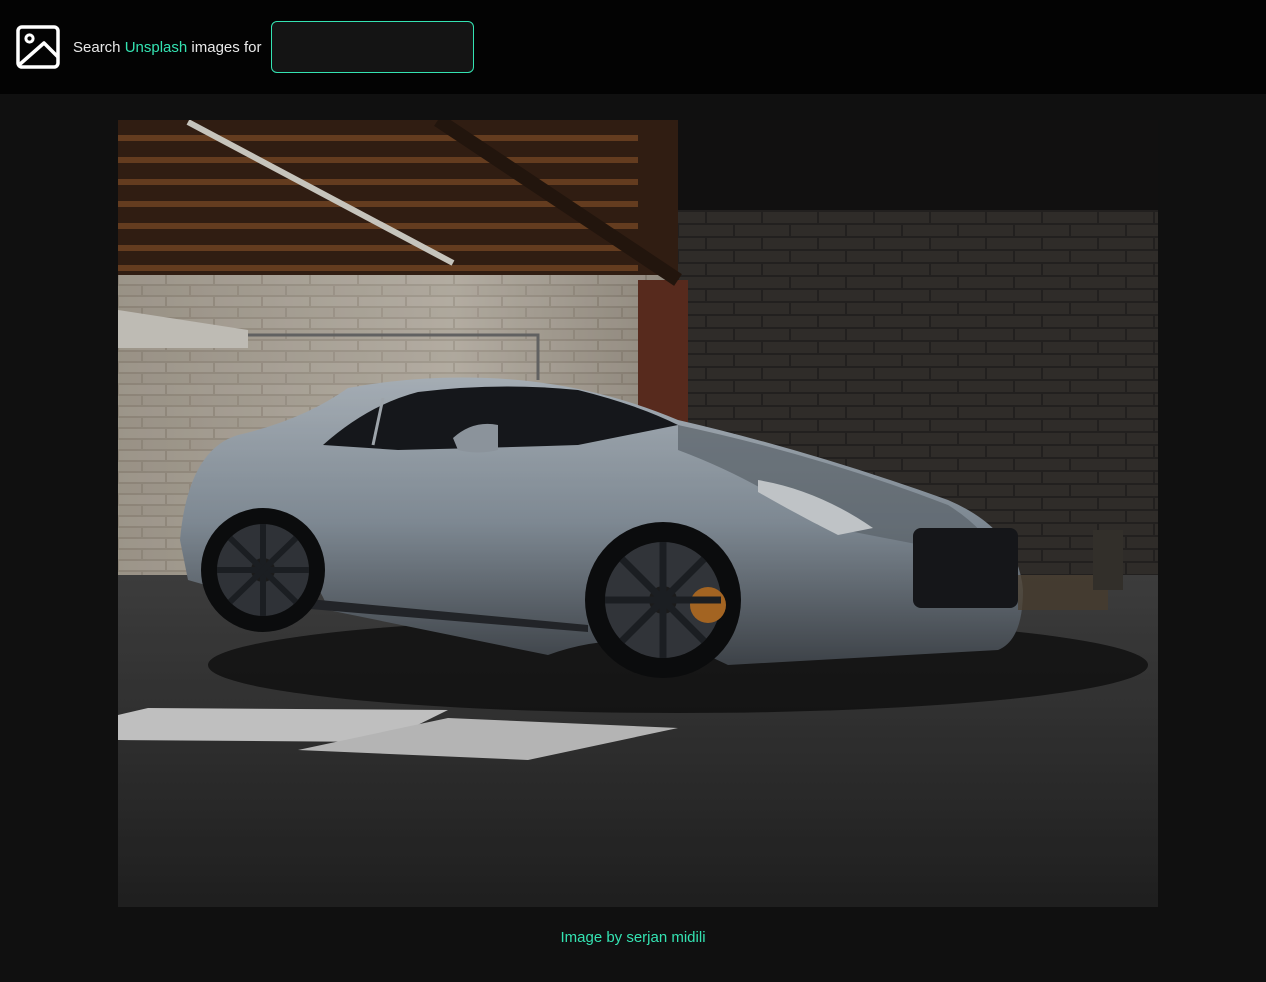  What do you see at coordinates (38, 47) in the screenshot?
I see `image-icon` at bounding box center [38, 47].